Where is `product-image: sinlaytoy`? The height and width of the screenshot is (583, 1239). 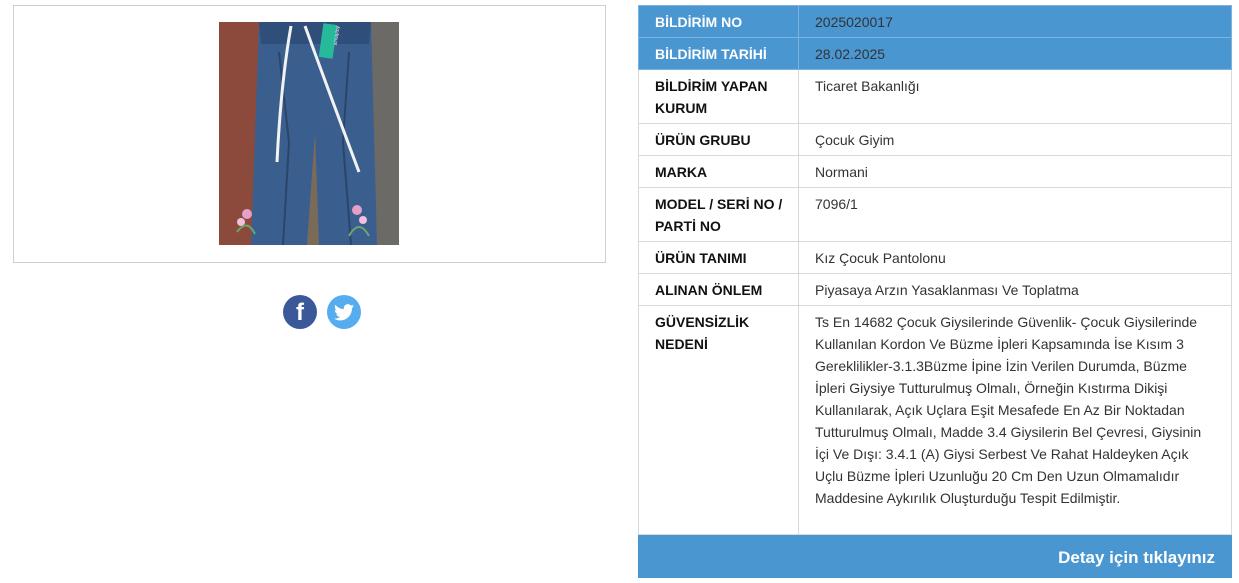
product-image: sinlaytoy is located at coordinates (309, 133).